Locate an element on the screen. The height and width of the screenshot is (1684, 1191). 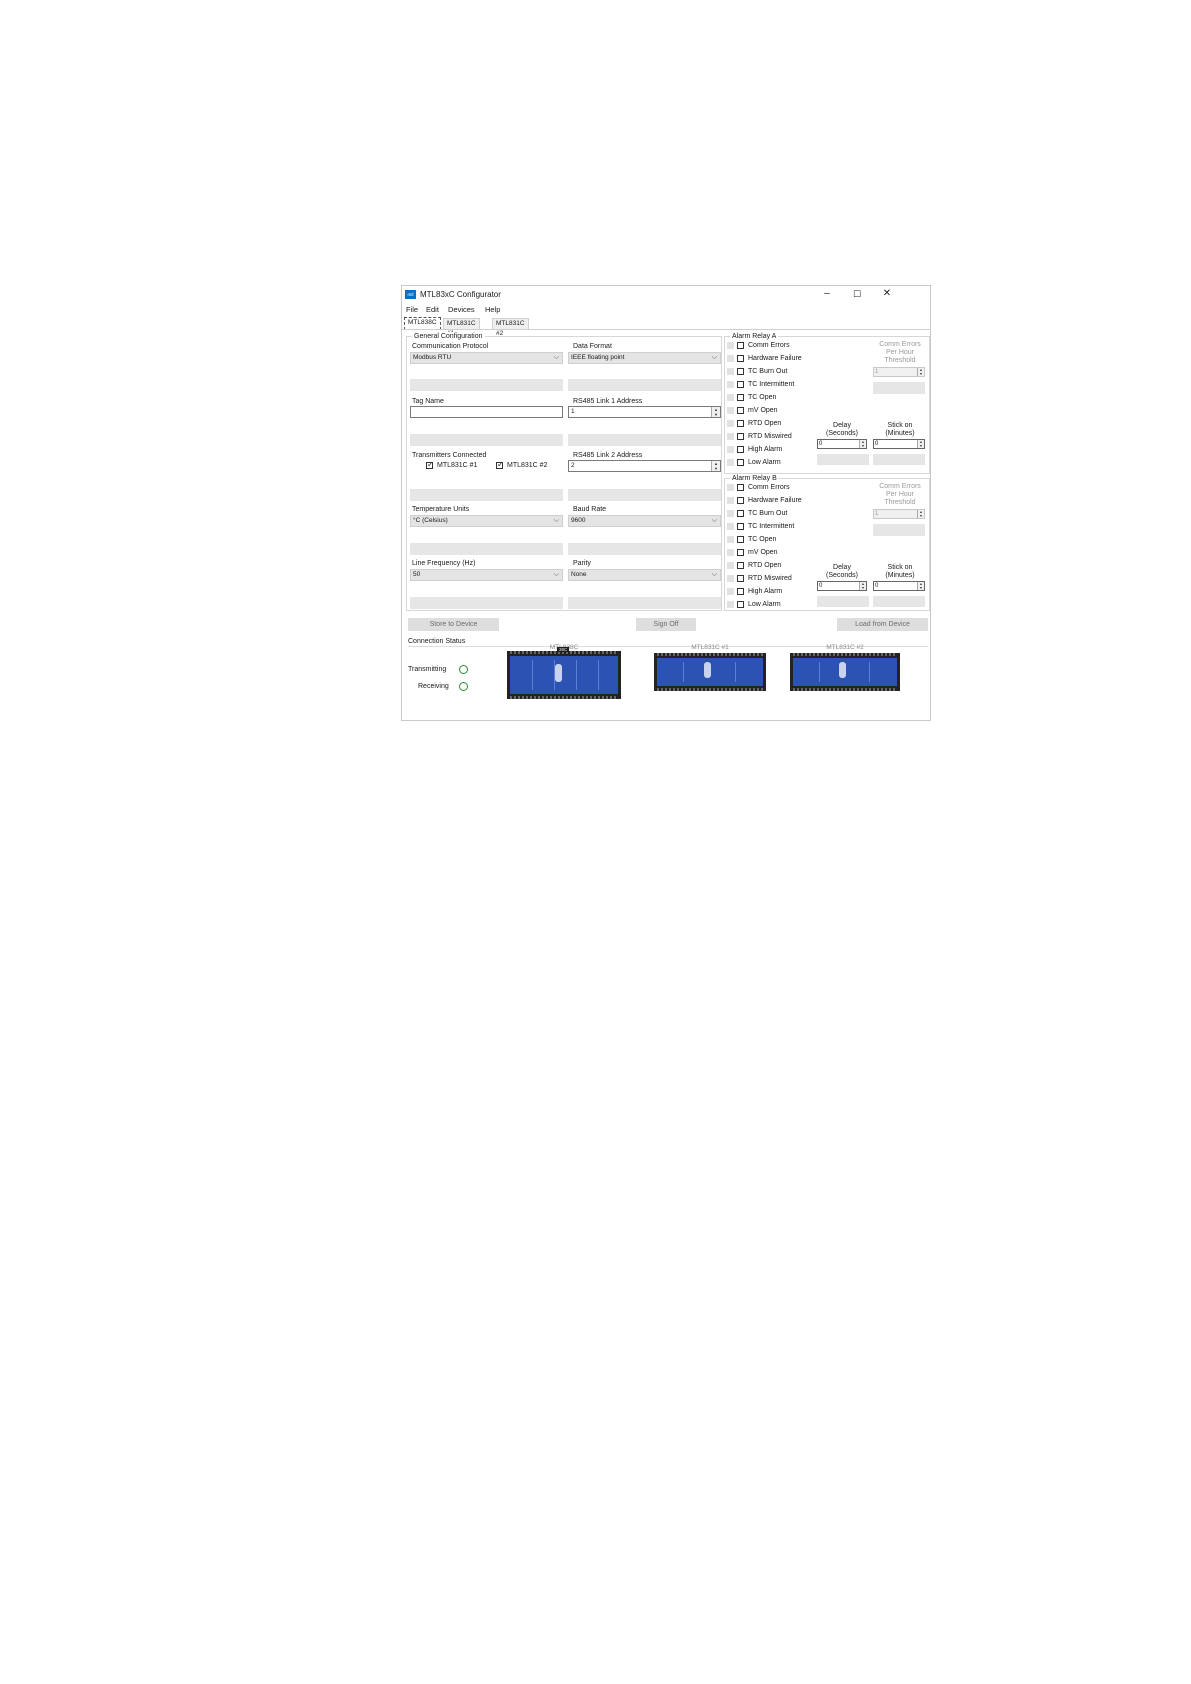
alarm-b-threshold-input: 1 ▲ ▼ is located at coordinates (899, 514).